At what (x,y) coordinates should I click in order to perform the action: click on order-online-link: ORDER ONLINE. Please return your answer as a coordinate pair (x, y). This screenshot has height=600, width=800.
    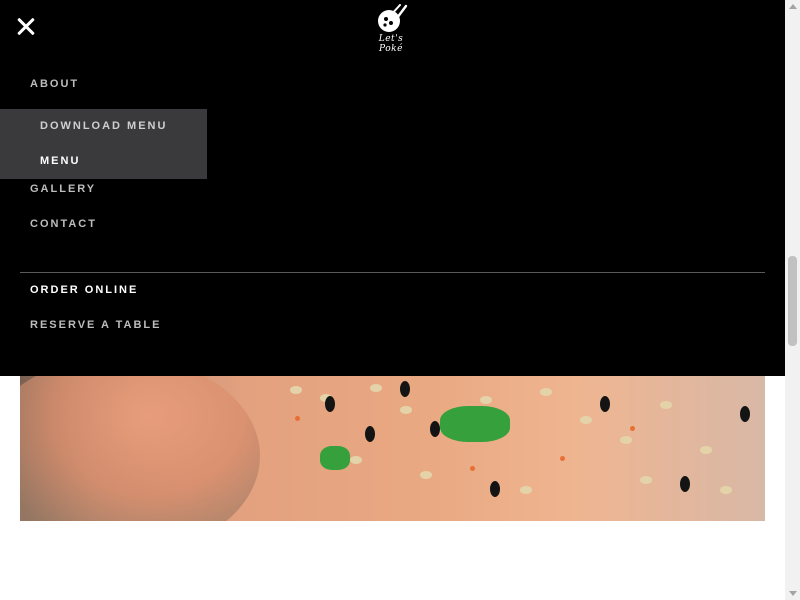
    Looking at the image, I should click on (84, 290).